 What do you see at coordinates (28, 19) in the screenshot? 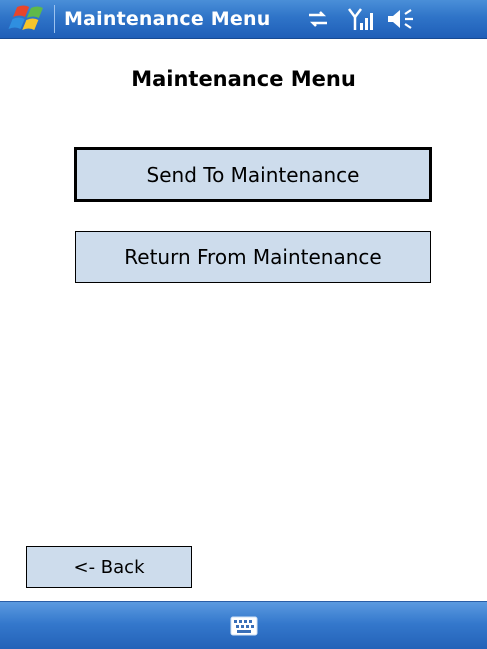
I see `windows-start-flag-icon` at bounding box center [28, 19].